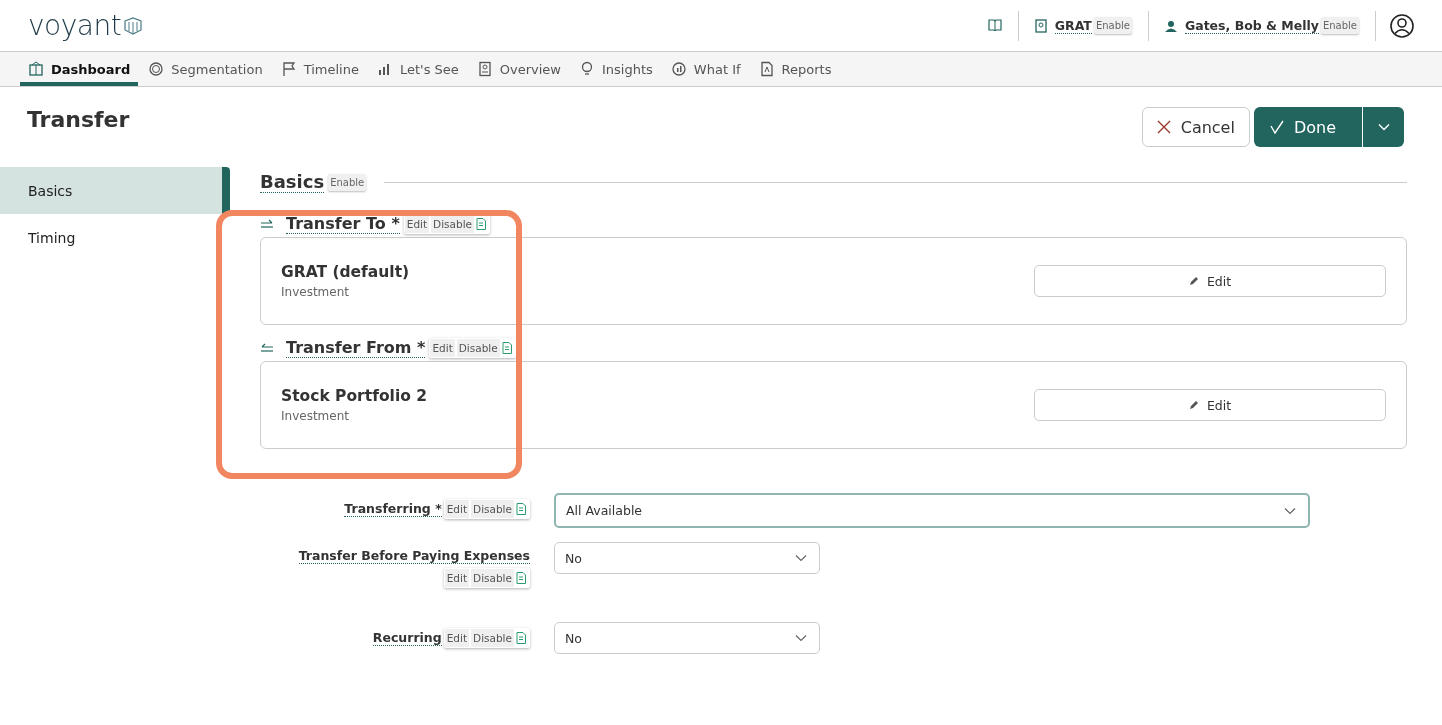 This screenshot has width=1442, height=725. I want to click on cancel-button: Cancel, so click(1195, 127).